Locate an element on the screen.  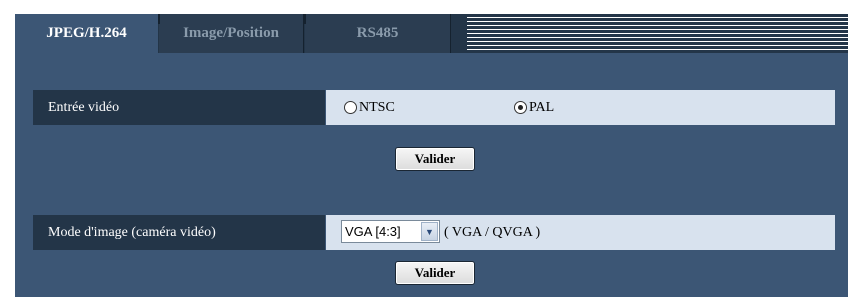
tab-image-position: Image/Position is located at coordinates (231, 33).